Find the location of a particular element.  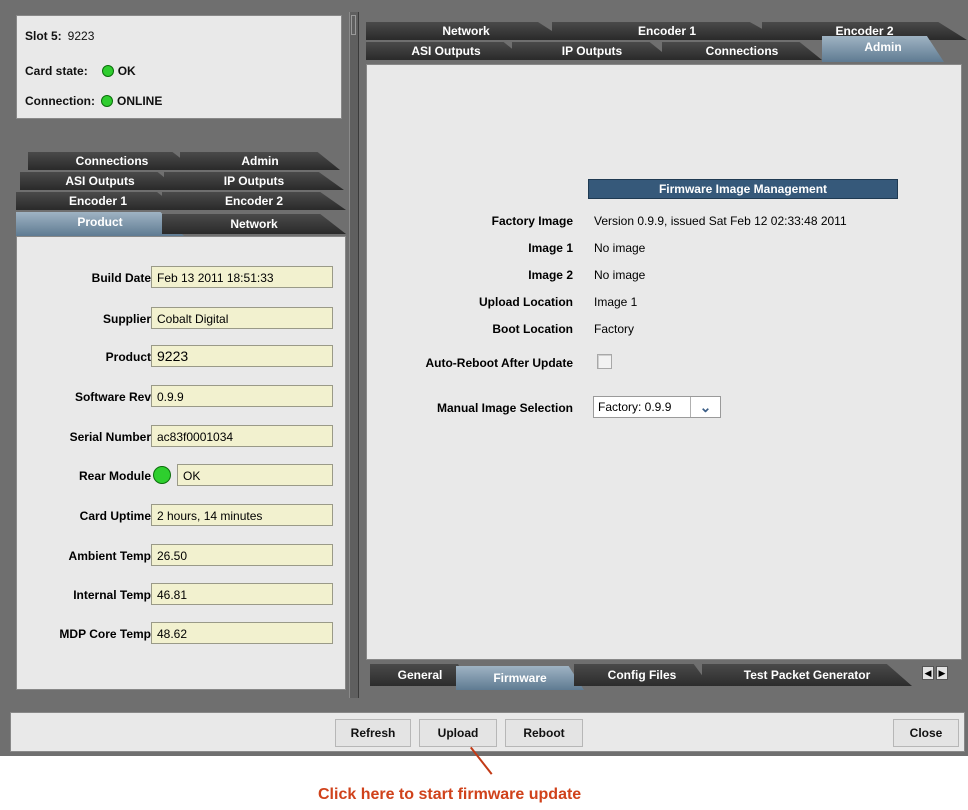

product-label: Product is located at coordinates (128, 357).